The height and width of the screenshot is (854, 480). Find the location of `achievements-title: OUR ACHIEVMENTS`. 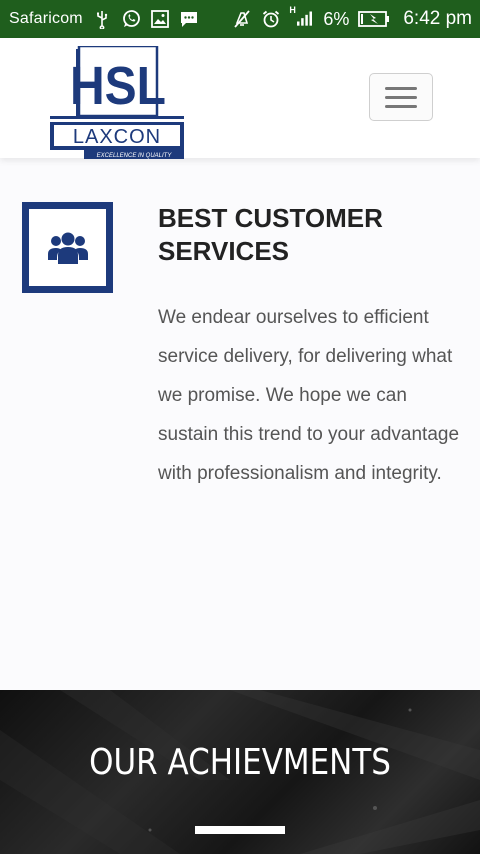

achievements-title: OUR ACHIEVMENTS is located at coordinates (240, 762).